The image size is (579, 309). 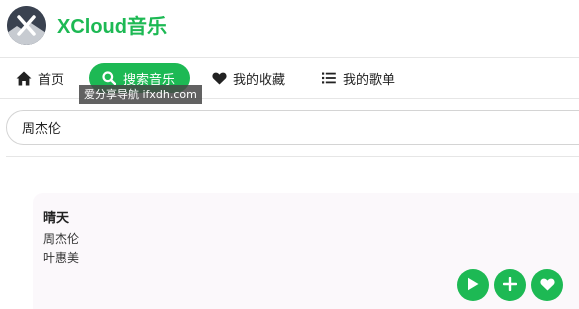 What do you see at coordinates (112, 27) in the screenshot?
I see `app-title: XCloud音乐` at bounding box center [112, 27].